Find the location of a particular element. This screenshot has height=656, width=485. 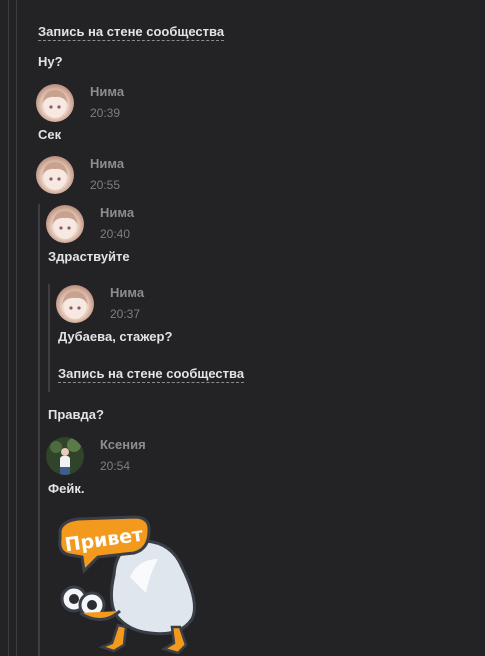

duck-sticker: Привет is located at coordinates (129, 585).